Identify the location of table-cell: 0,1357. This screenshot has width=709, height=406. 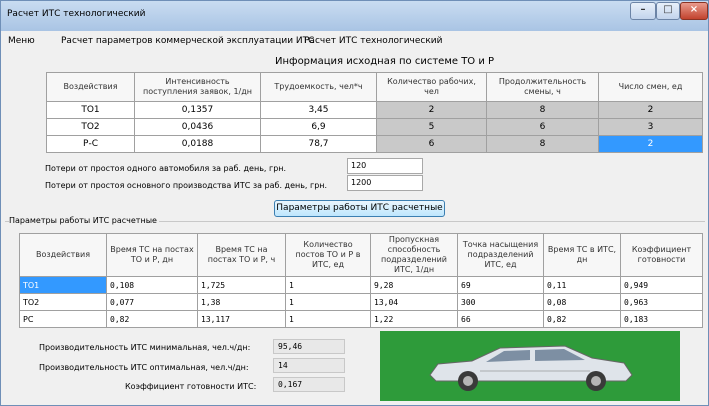
(197, 110).